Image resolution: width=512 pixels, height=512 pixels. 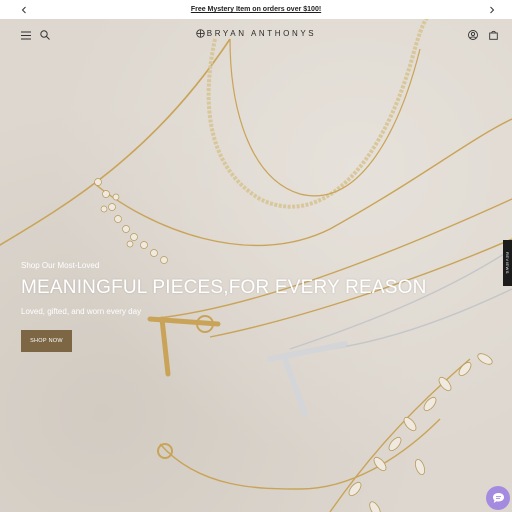 I want to click on account-button, so click(x=473, y=35).